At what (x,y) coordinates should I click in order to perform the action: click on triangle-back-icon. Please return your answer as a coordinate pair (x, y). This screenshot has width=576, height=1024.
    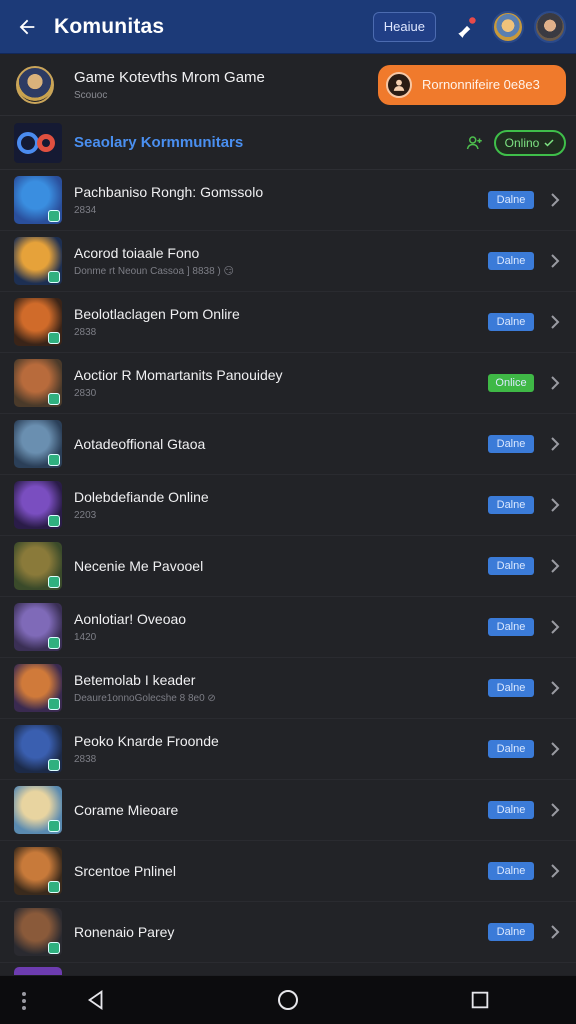
    Looking at the image, I should click on (95, 1000).